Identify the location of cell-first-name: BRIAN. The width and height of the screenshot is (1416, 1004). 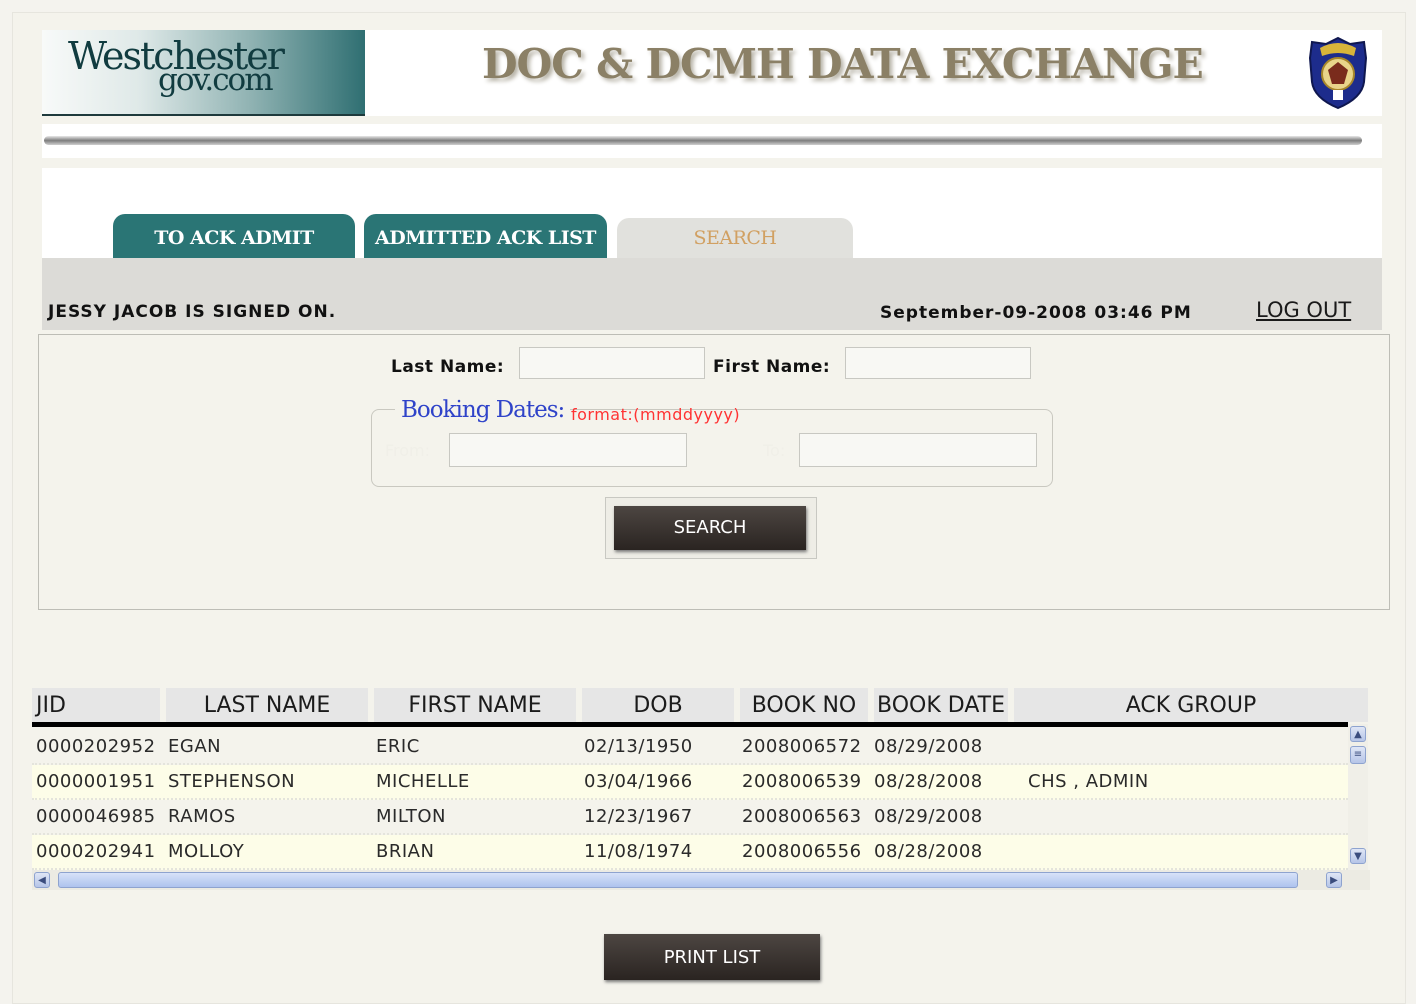
(405, 851).